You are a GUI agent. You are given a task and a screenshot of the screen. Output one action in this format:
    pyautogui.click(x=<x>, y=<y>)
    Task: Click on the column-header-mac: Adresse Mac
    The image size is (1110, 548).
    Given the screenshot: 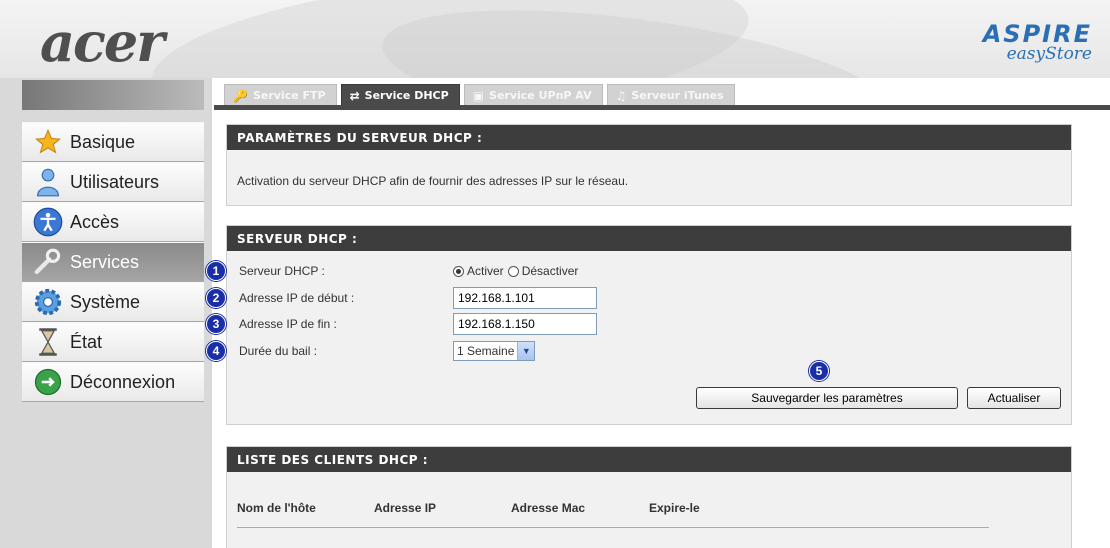 What is the action you would take?
    pyautogui.click(x=548, y=508)
    